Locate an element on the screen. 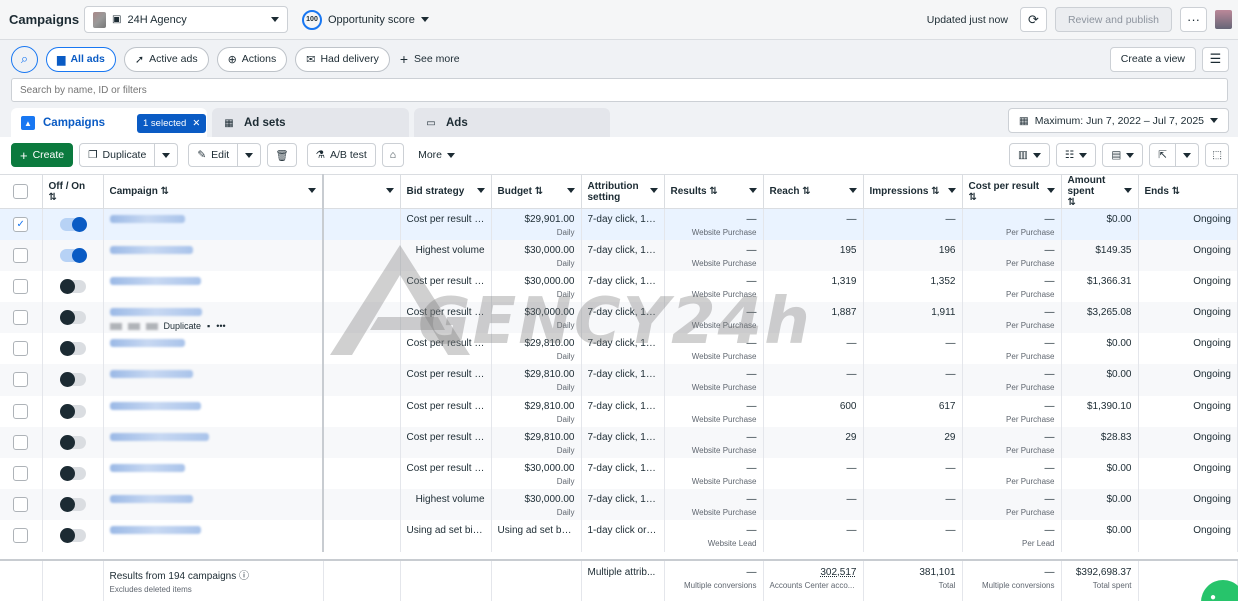 This screenshot has height=601, width=1238. search-button: ⌕ is located at coordinates (24, 59).